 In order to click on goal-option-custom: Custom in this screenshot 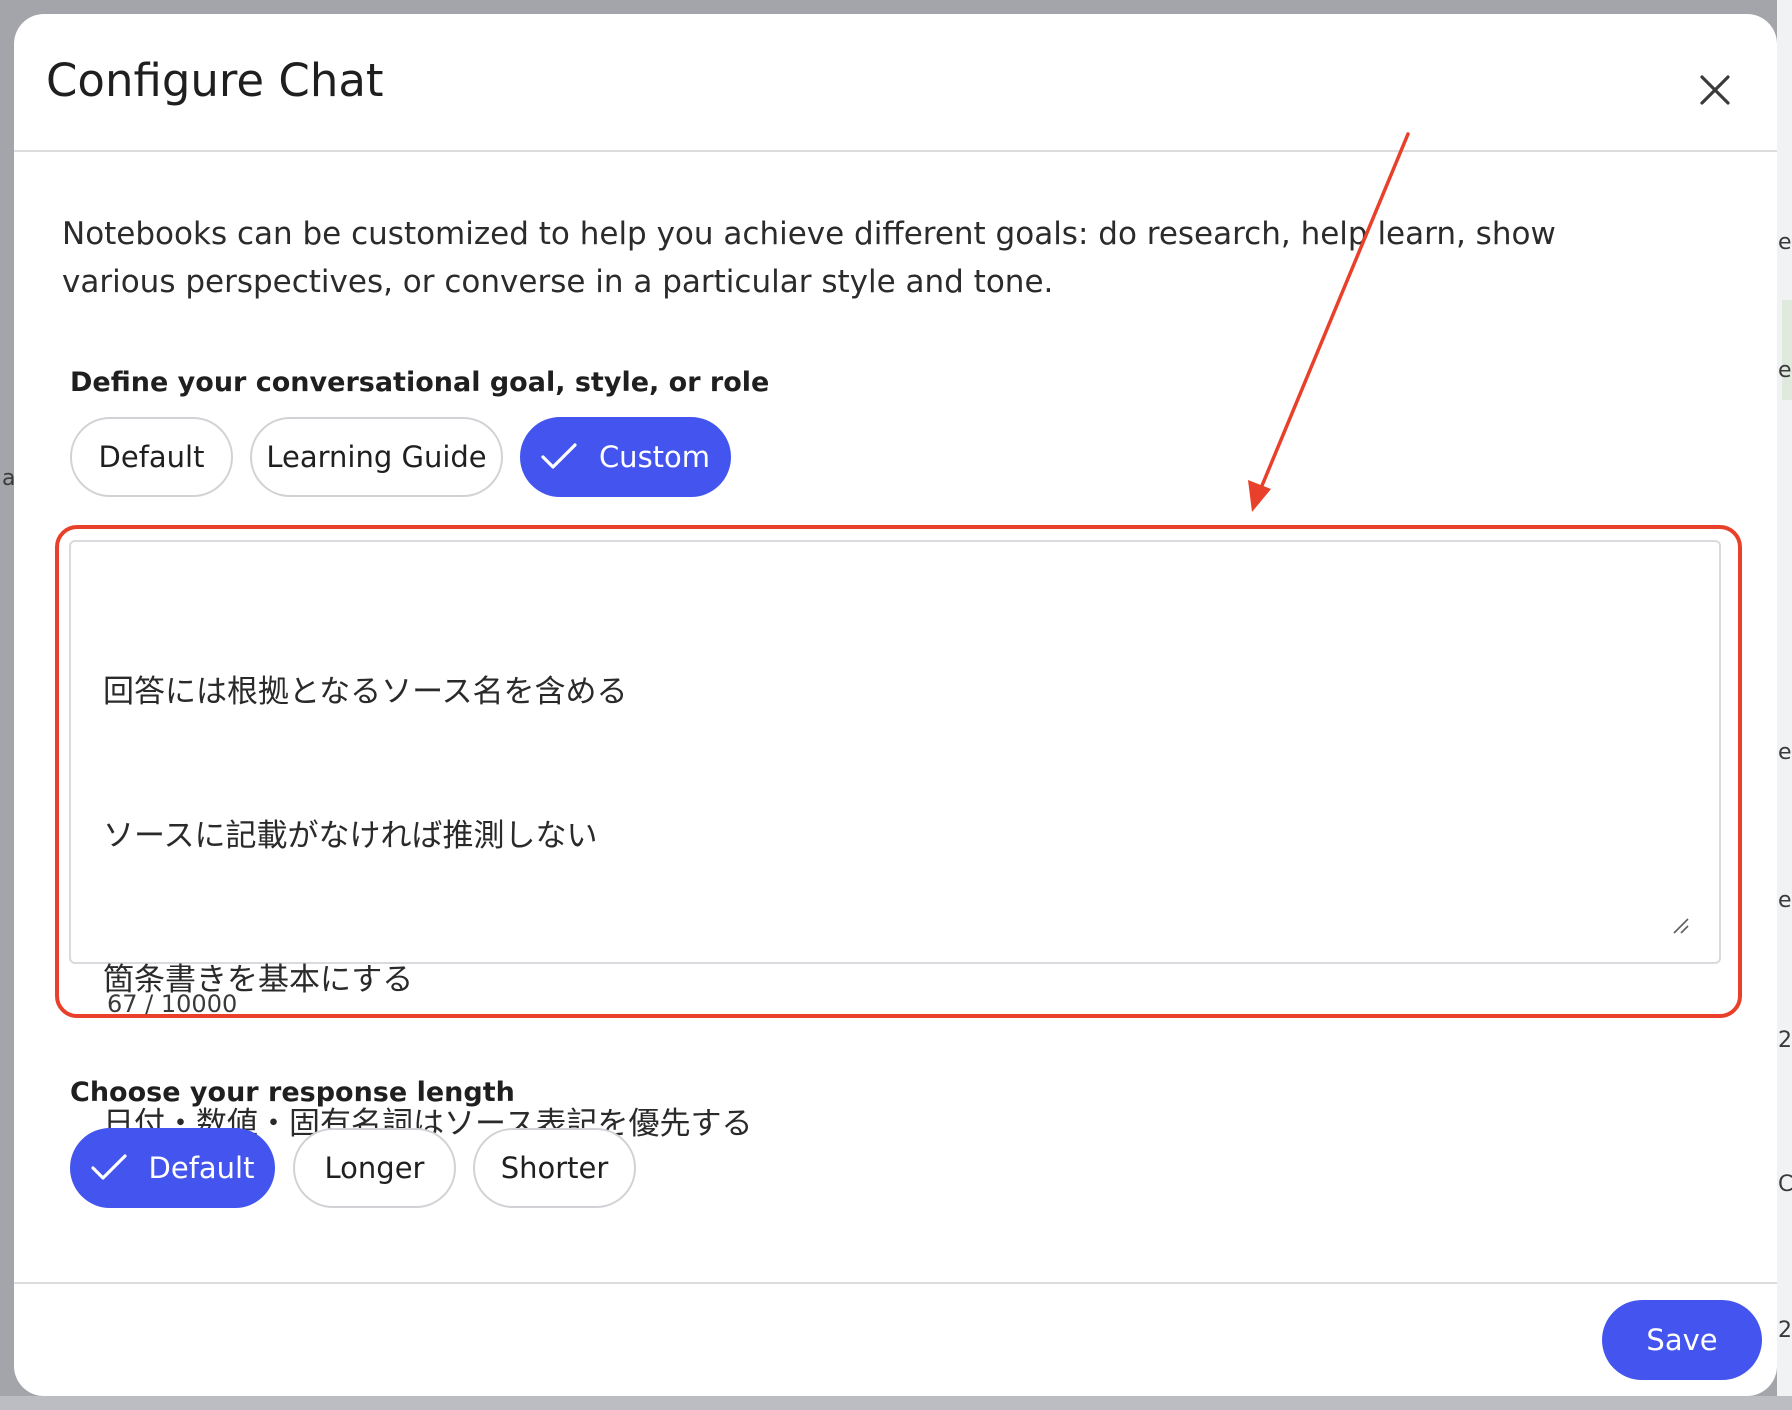, I will do `click(625, 457)`.